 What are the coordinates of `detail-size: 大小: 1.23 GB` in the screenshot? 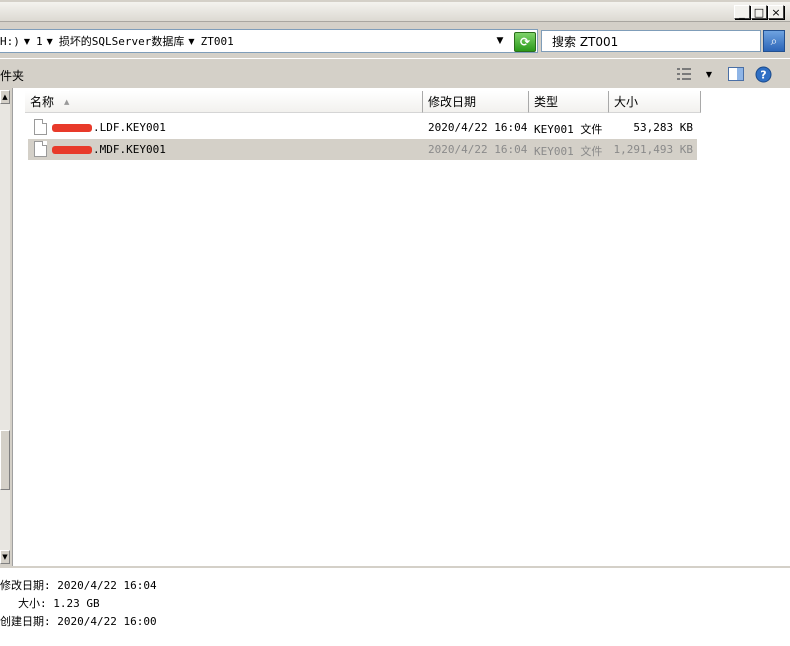 It's located at (59, 603).